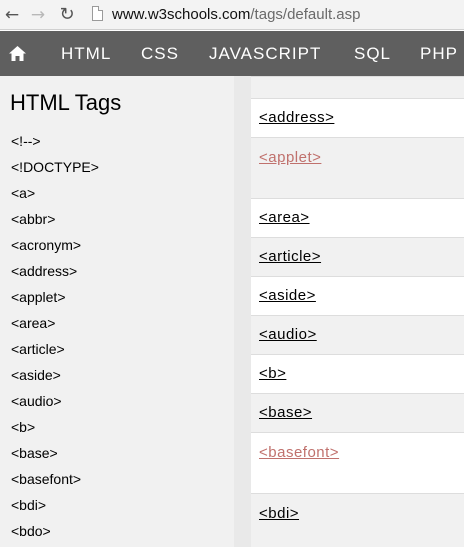  I want to click on home-icon, so click(18, 53).